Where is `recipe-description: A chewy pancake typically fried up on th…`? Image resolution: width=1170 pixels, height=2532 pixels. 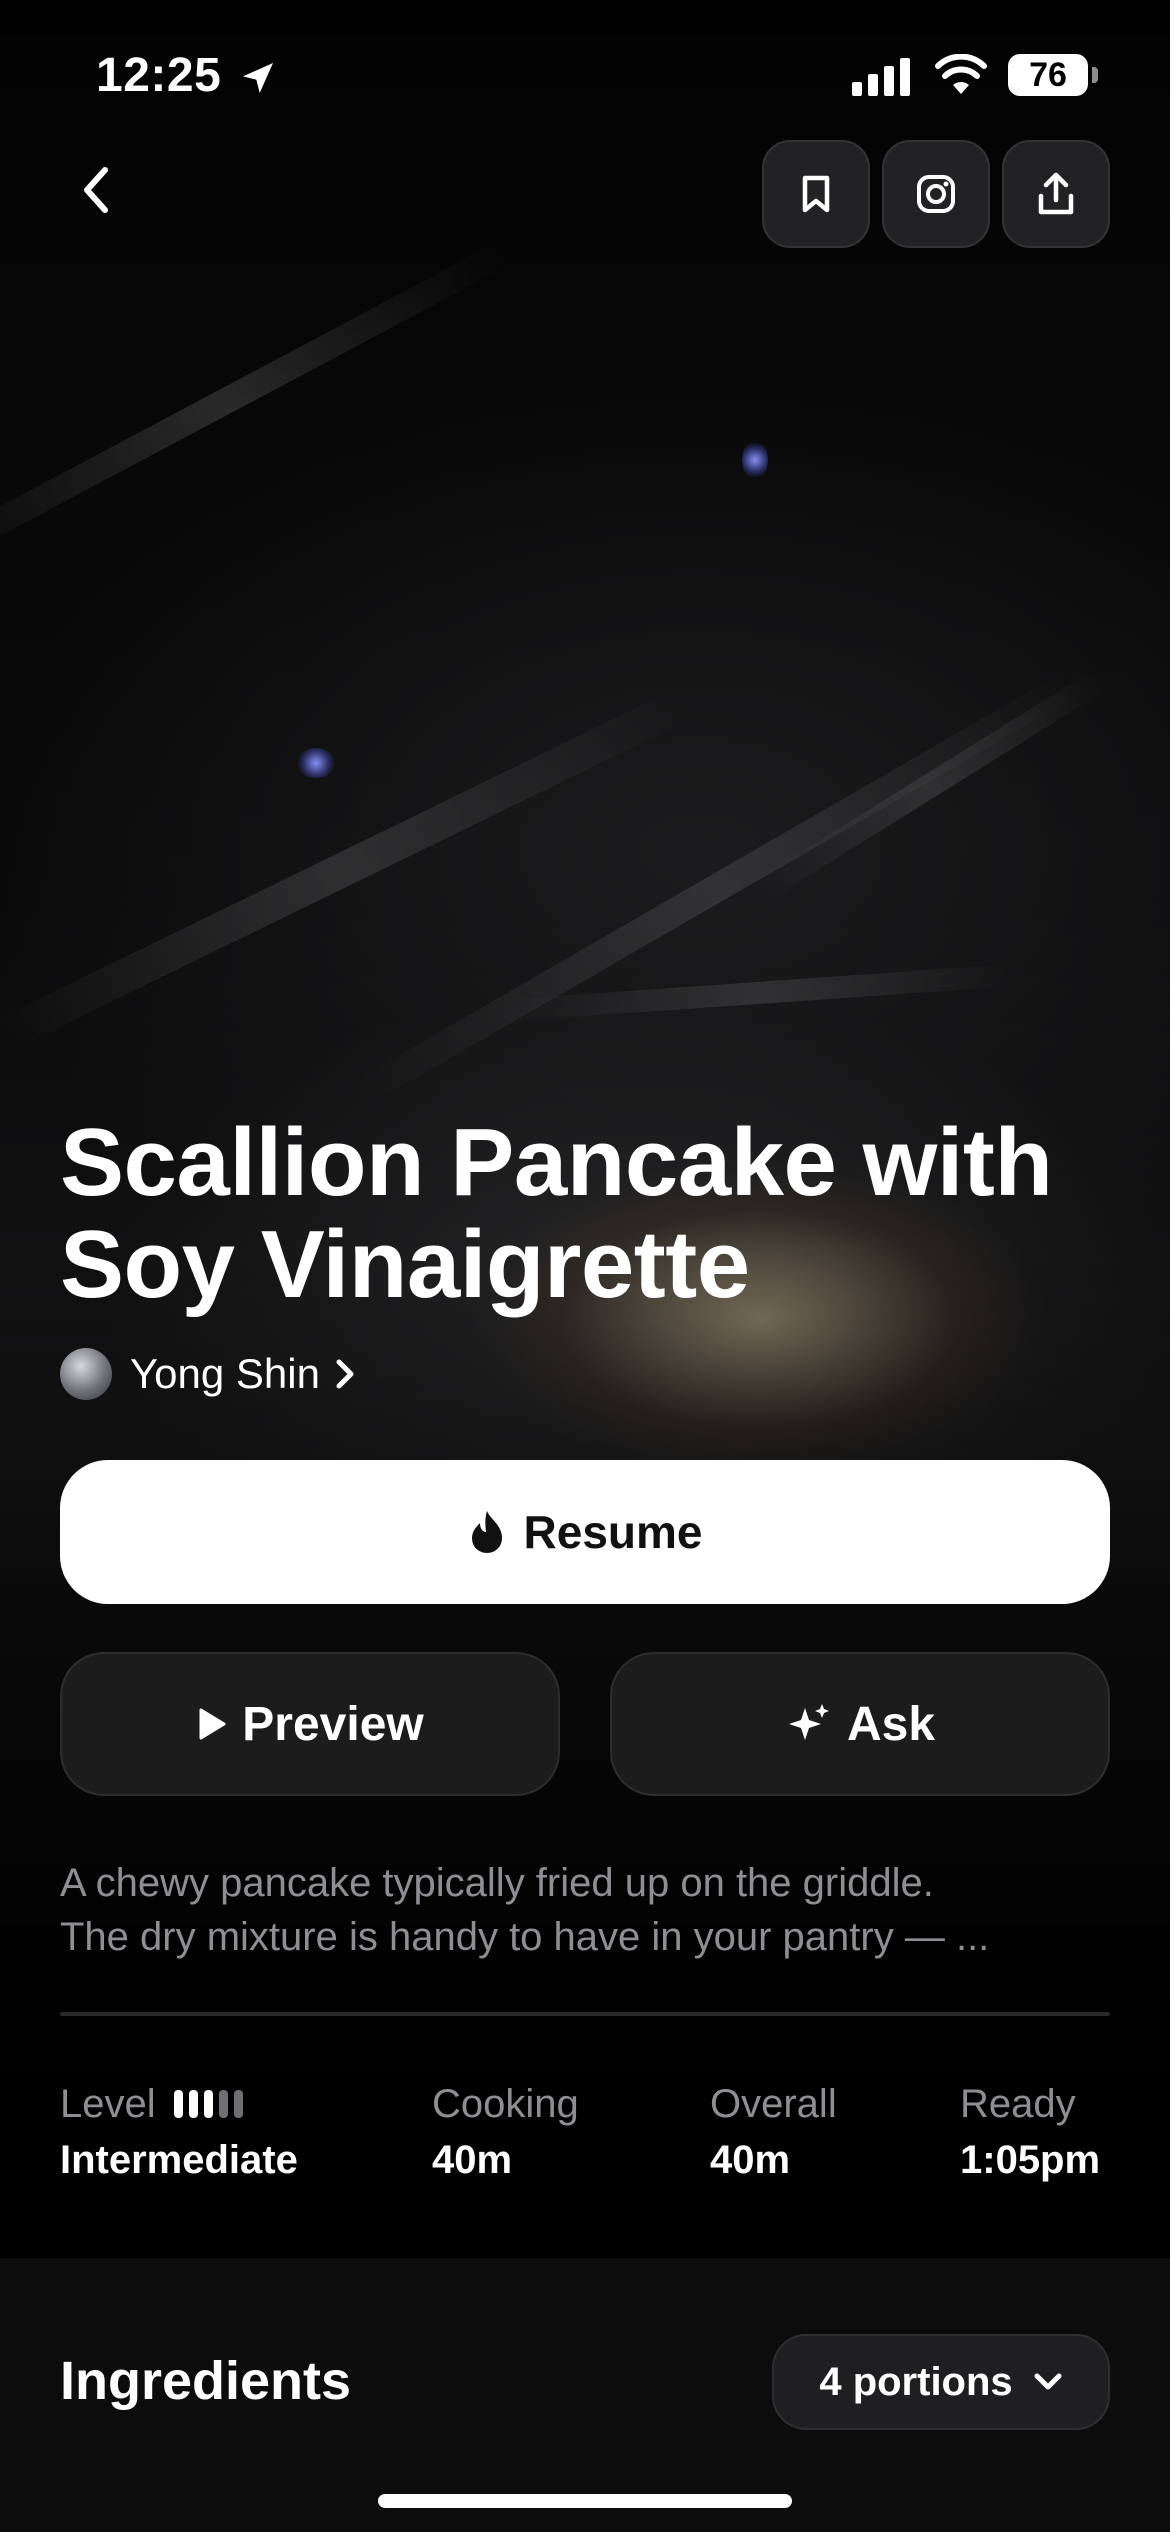 recipe-description: A chewy pancake typically fried up on th… is located at coordinates (590, 1910).